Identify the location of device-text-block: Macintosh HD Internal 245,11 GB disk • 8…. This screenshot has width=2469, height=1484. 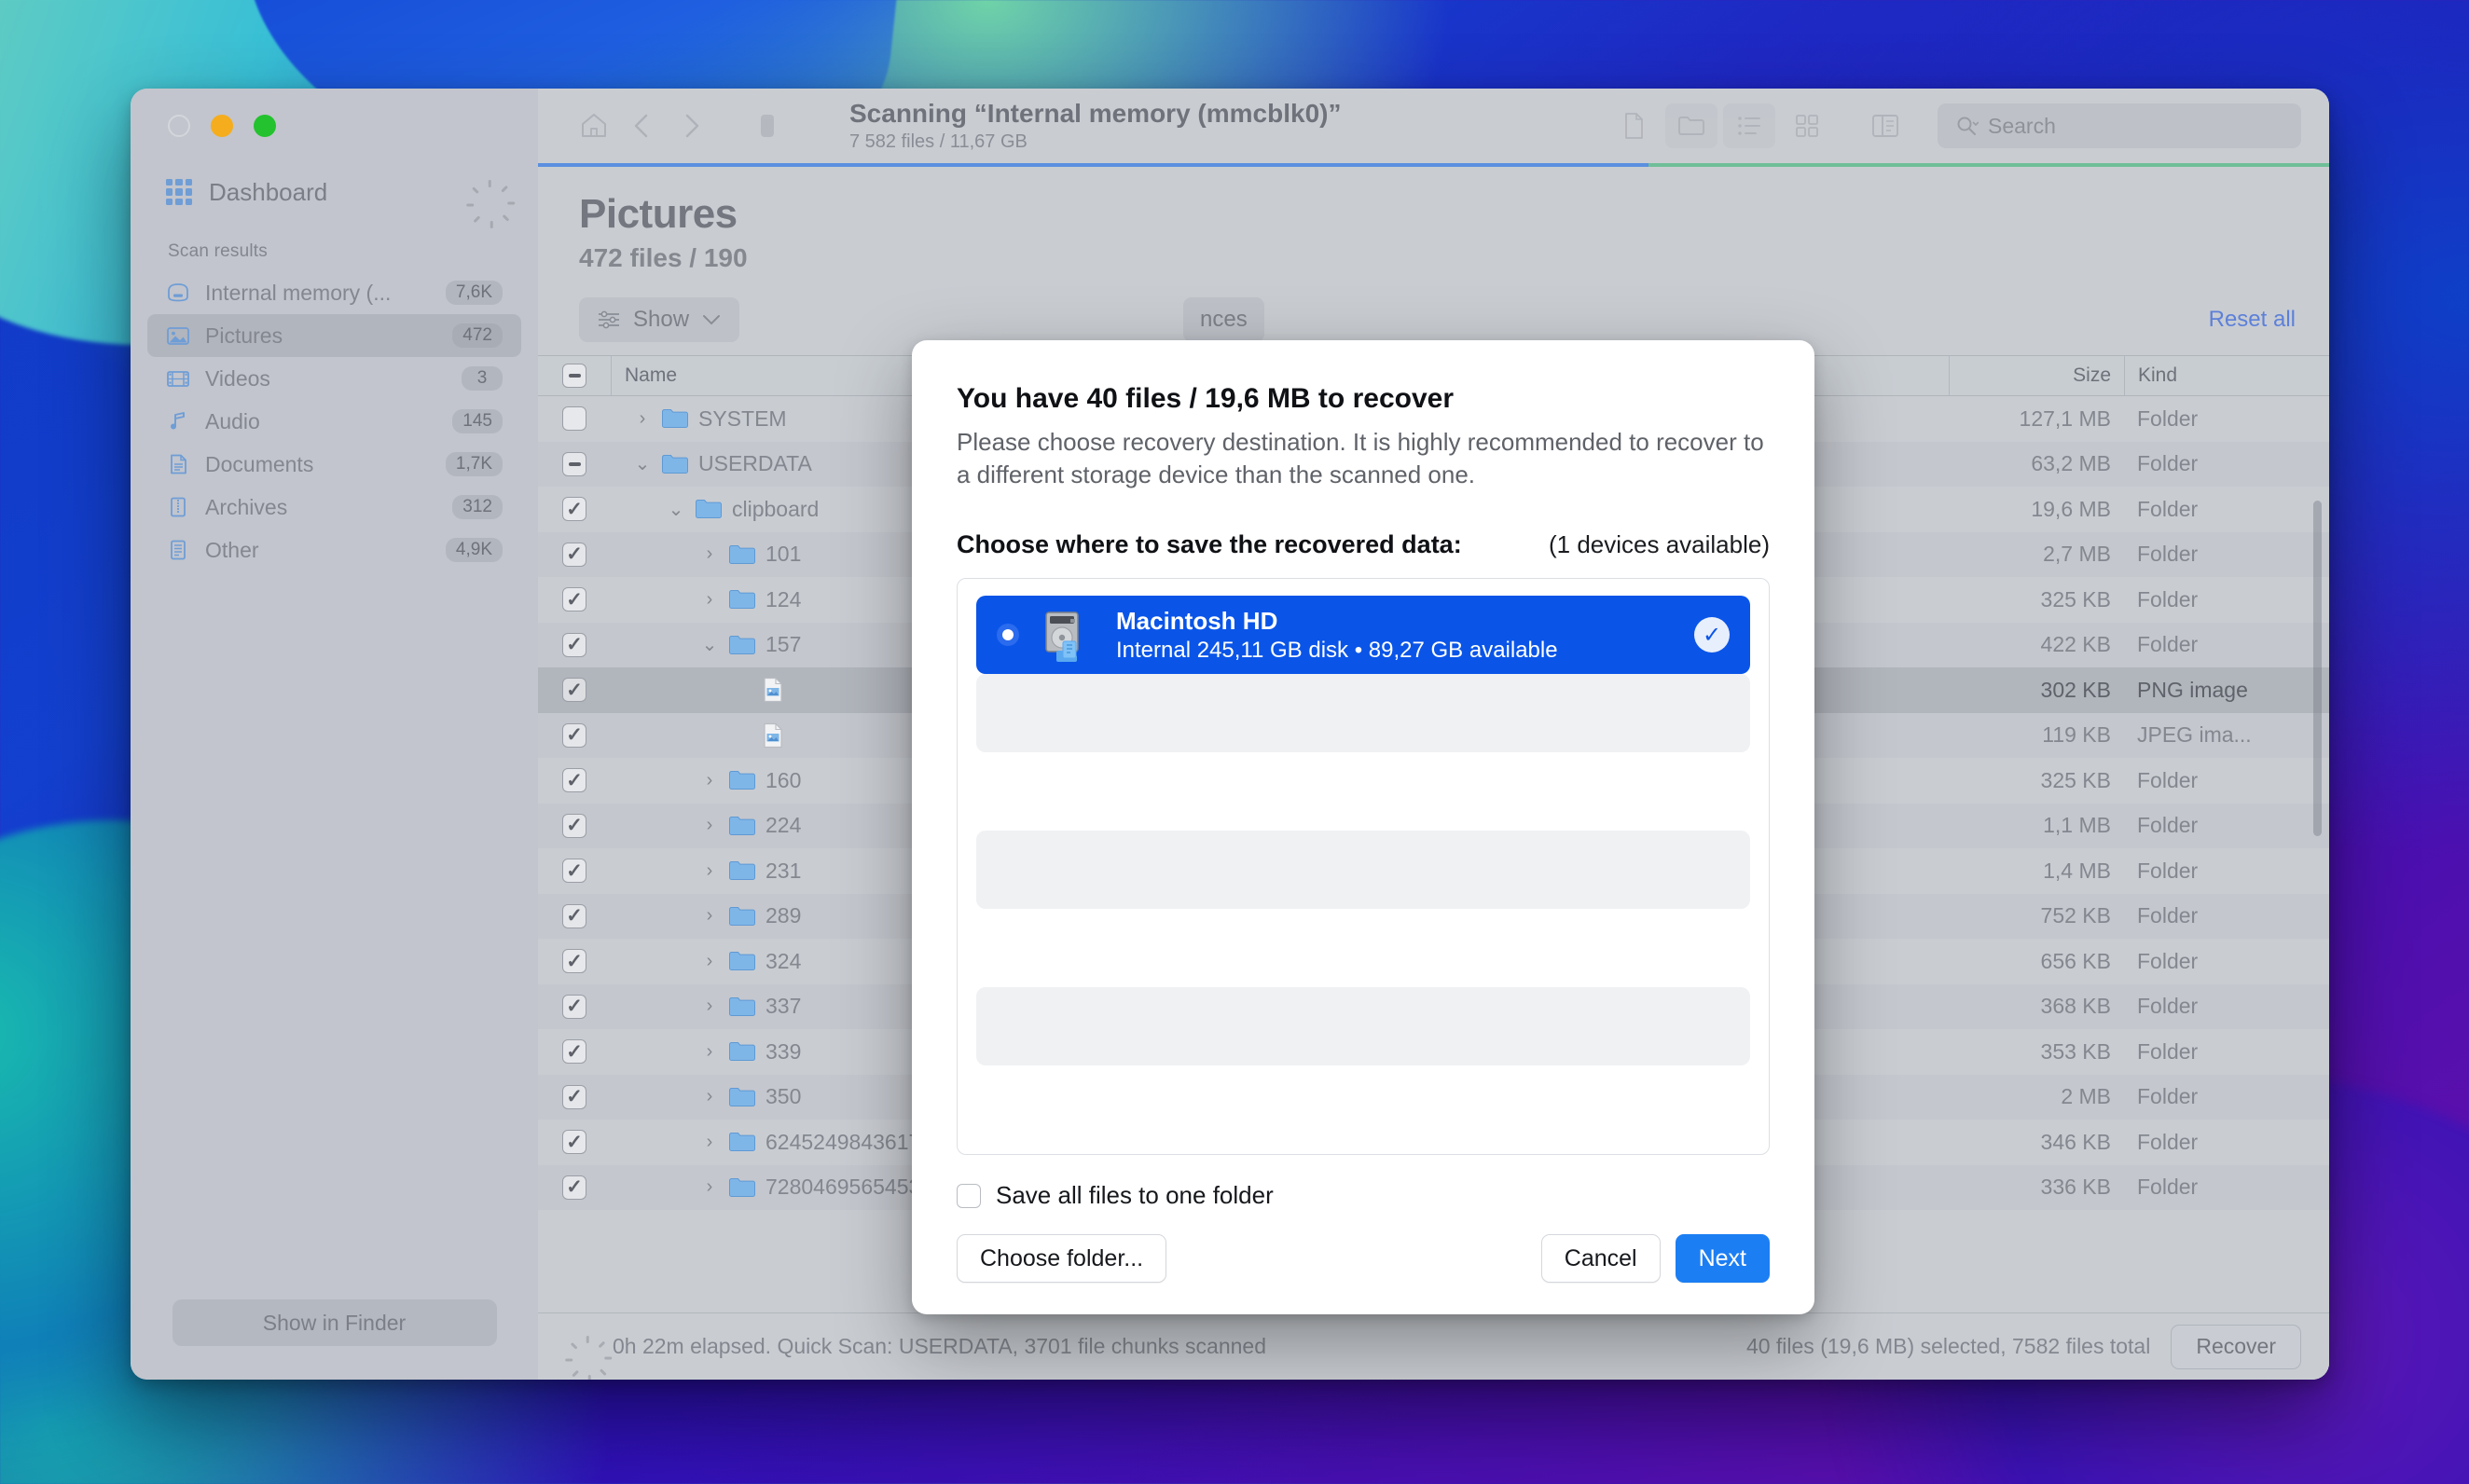
(1337, 635).